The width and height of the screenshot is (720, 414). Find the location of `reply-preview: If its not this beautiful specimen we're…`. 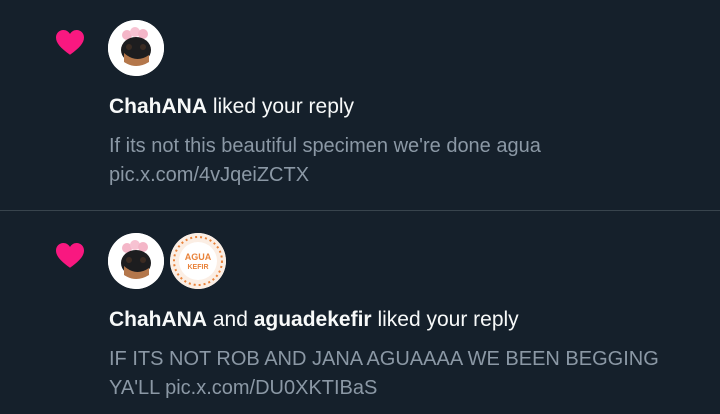

reply-preview: If its not this beautiful specimen we're… is located at coordinates (409, 161).